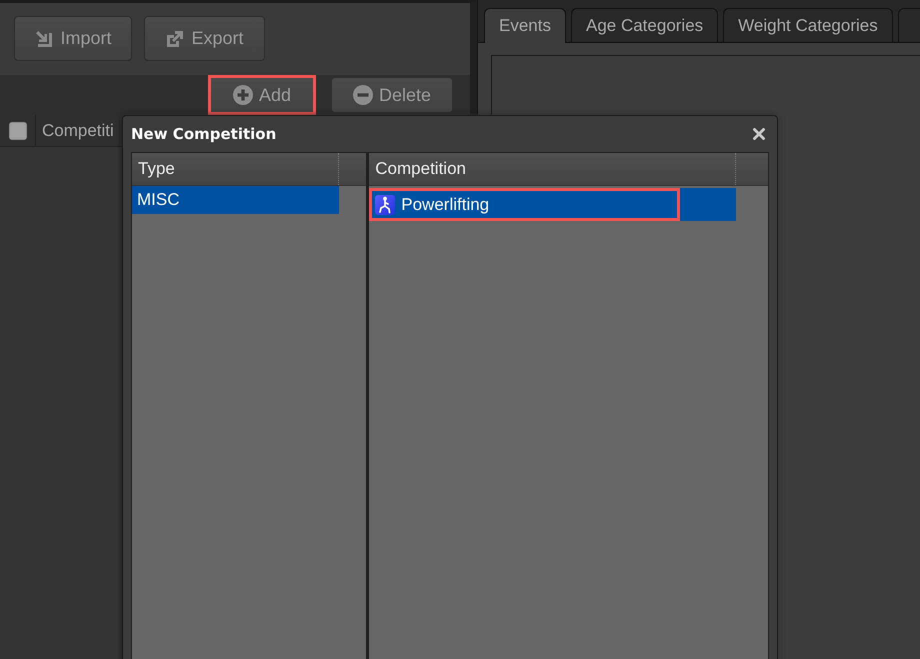 This screenshot has width=920, height=659. I want to click on export-button: Export, so click(204, 38).